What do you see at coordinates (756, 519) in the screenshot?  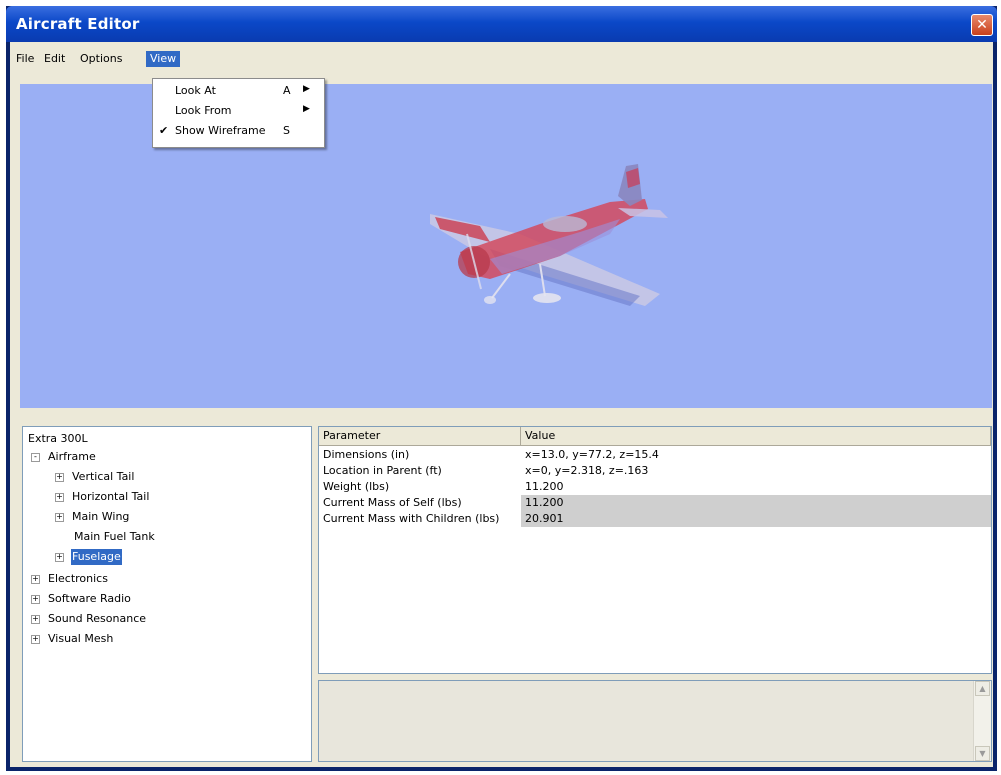 I see `param-value-readonly: 20.901` at bounding box center [756, 519].